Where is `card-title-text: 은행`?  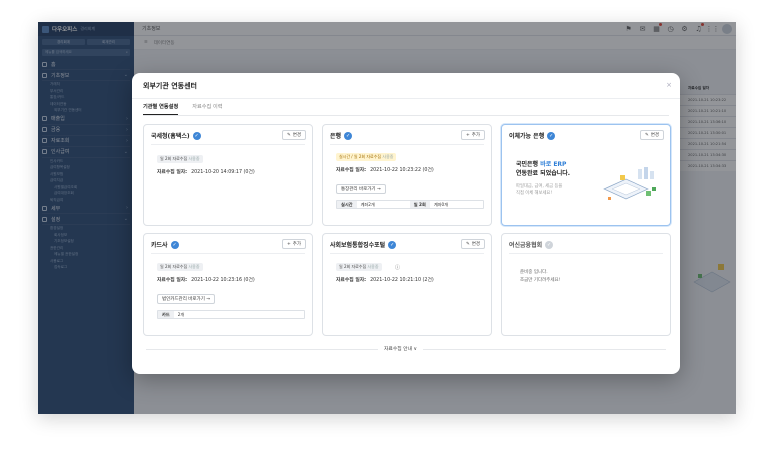 card-title-text: 은행 is located at coordinates (336, 136).